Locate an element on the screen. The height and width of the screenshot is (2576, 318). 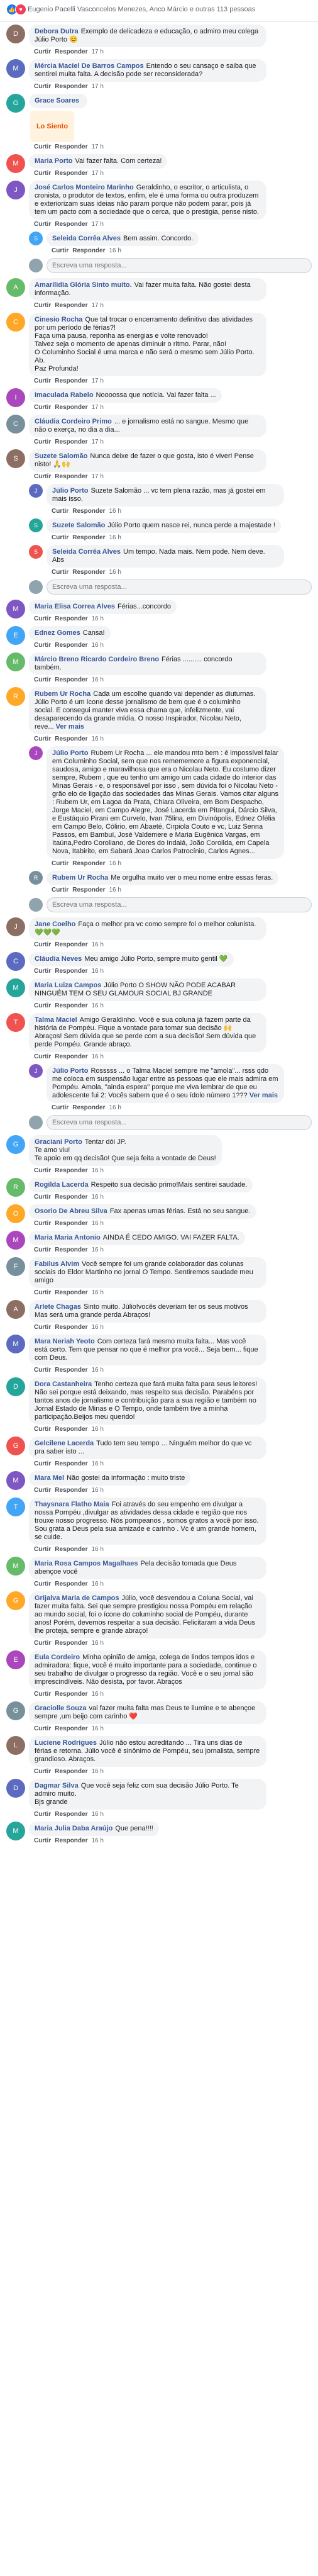
see-more-link: Ver mais is located at coordinates (70, 727).